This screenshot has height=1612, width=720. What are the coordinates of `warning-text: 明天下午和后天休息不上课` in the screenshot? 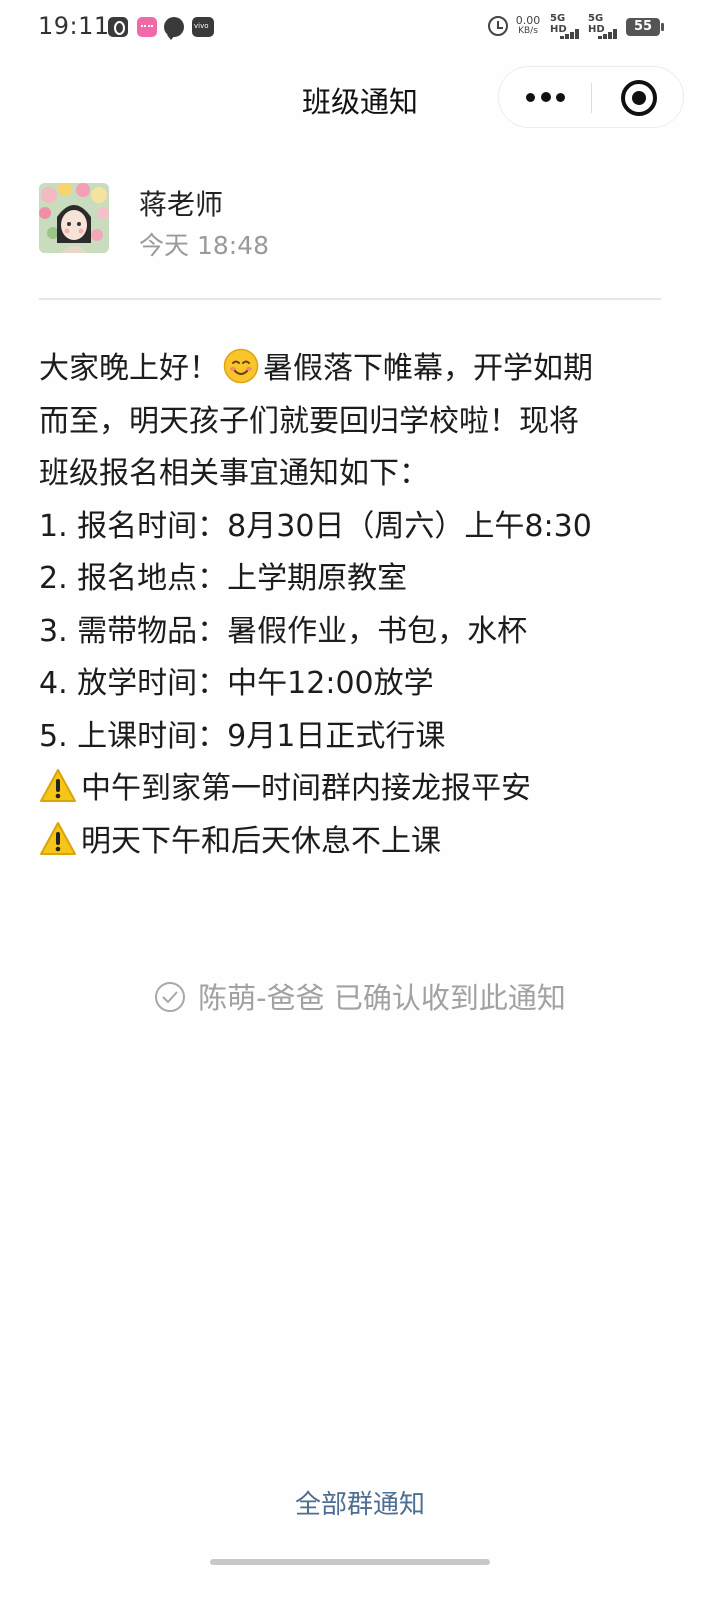 It's located at (261, 841).